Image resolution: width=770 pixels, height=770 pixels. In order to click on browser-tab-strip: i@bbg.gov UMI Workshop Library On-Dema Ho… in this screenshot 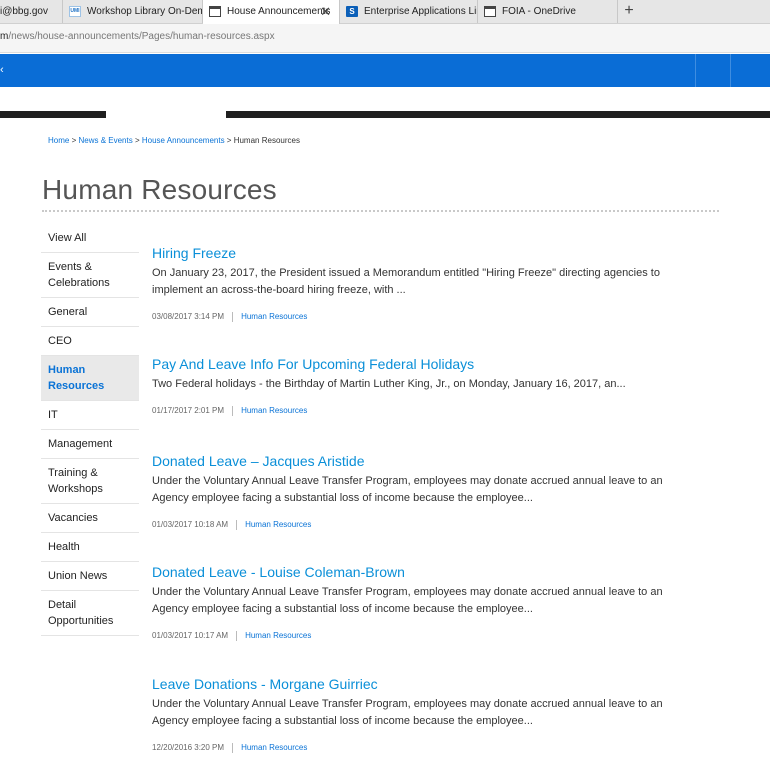, I will do `click(385, 12)`.